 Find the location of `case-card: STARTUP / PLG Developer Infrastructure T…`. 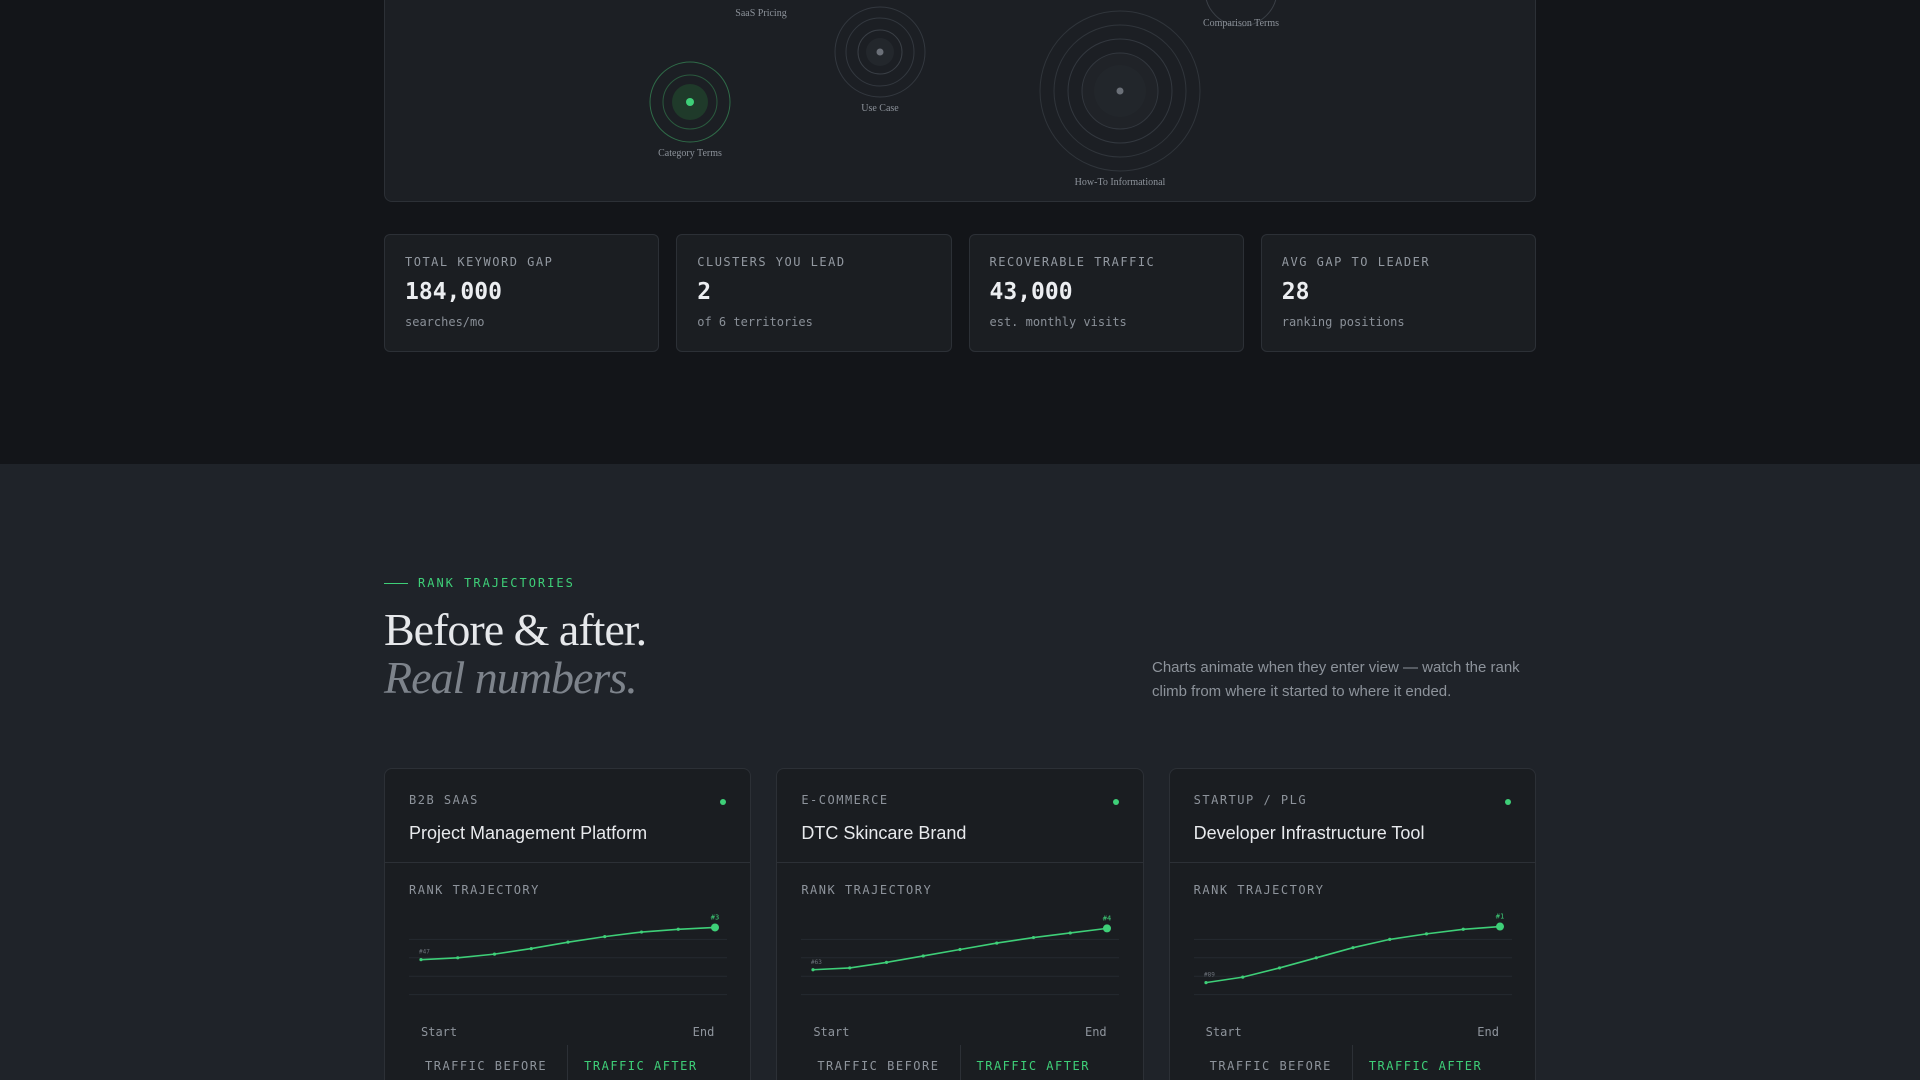

case-card: STARTUP / PLG Developer Infrastructure T… is located at coordinates (1352, 924).